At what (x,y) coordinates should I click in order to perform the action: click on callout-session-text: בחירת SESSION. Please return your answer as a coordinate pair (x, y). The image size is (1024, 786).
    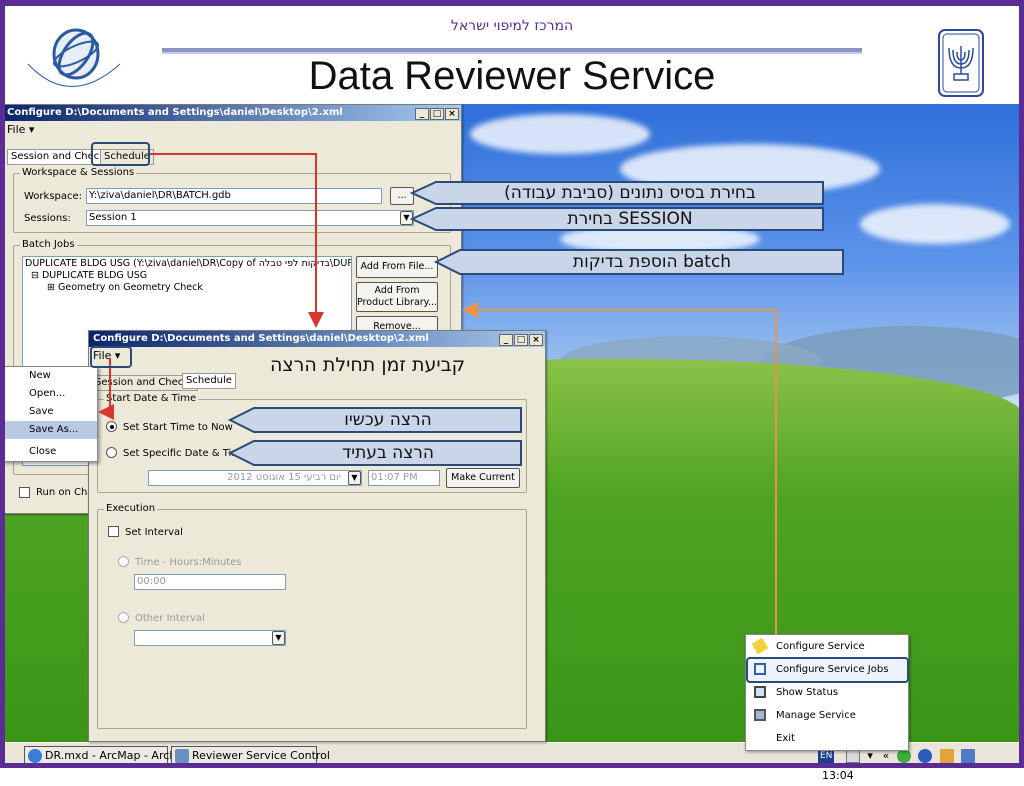
    Looking at the image, I should click on (630, 219).